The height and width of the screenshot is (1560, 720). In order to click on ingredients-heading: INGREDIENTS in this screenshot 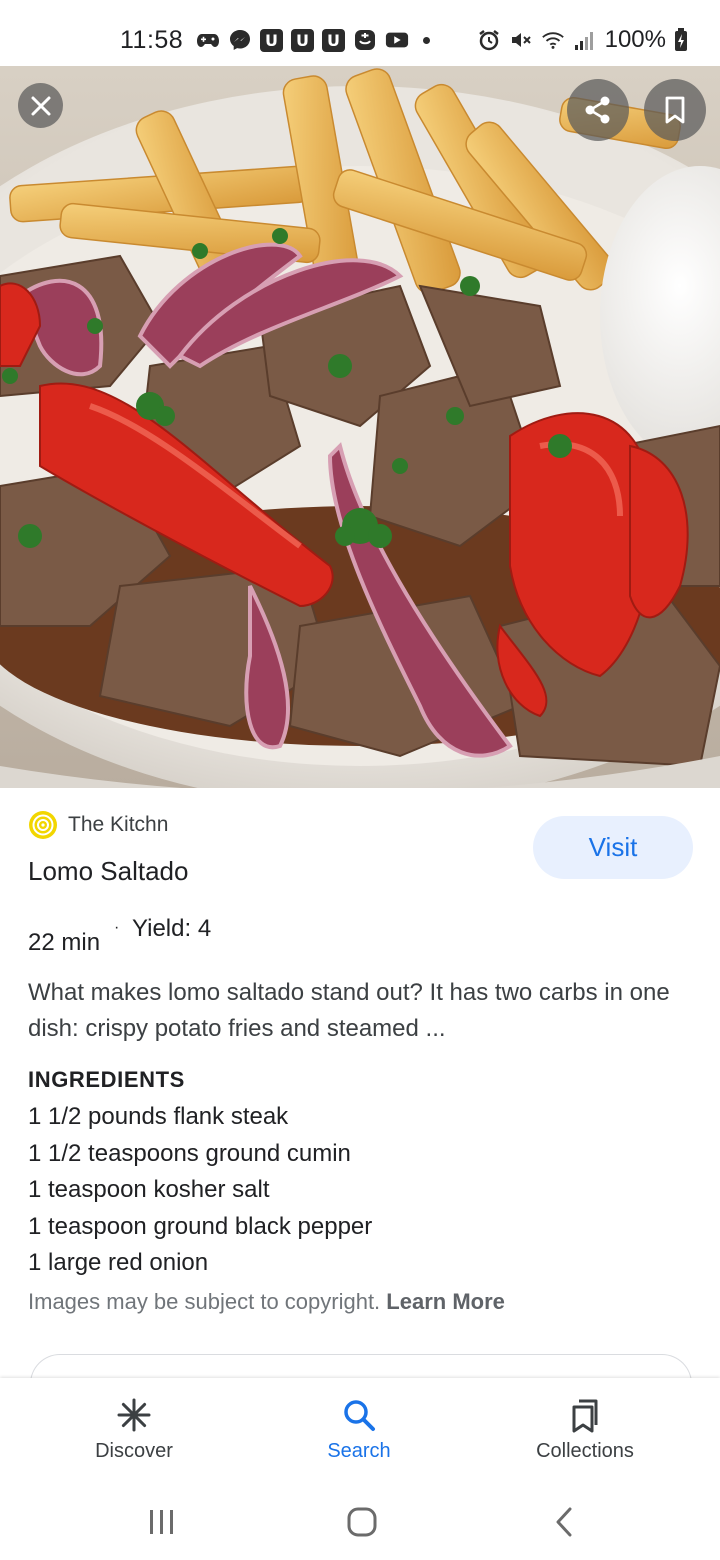, I will do `click(106, 1079)`.